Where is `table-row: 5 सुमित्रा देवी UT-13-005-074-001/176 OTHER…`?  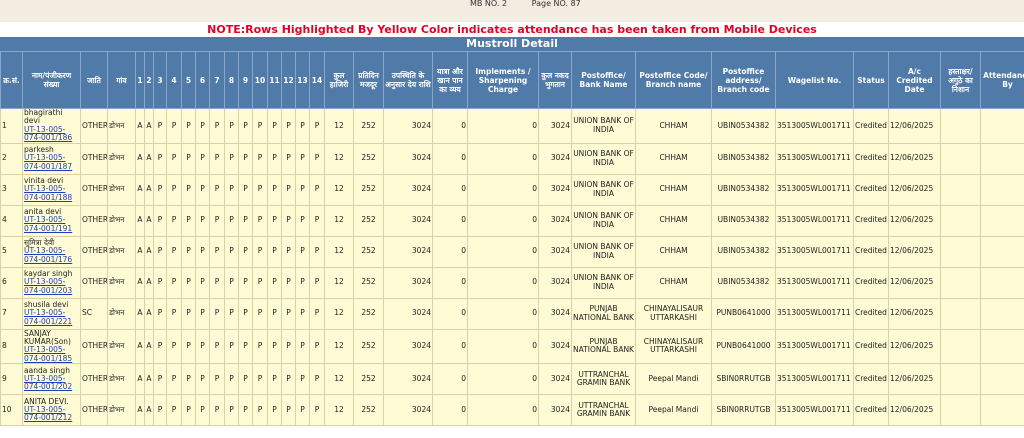
table-row: 5 सुमित्रा देवी UT-13-005-074-001/176 OTHER… is located at coordinates (512, 251).